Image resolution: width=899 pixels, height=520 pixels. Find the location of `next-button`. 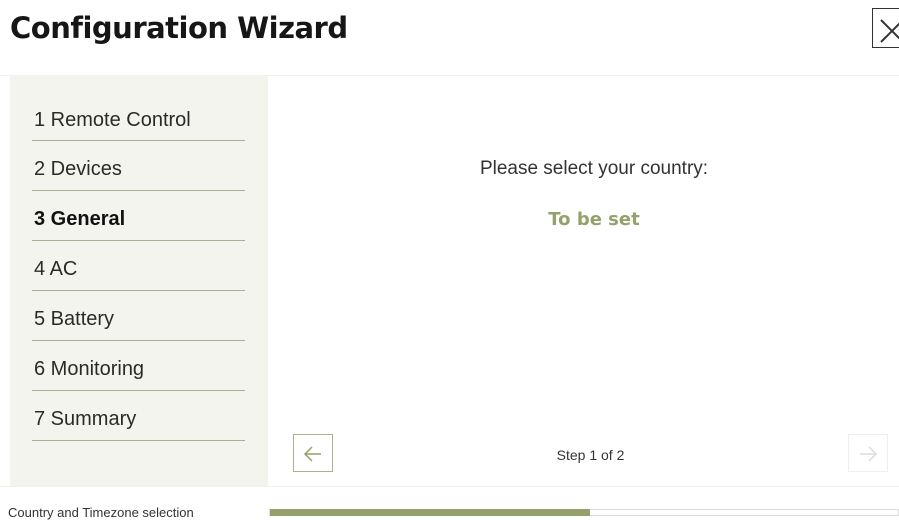

next-button is located at coordinates (868, 453).